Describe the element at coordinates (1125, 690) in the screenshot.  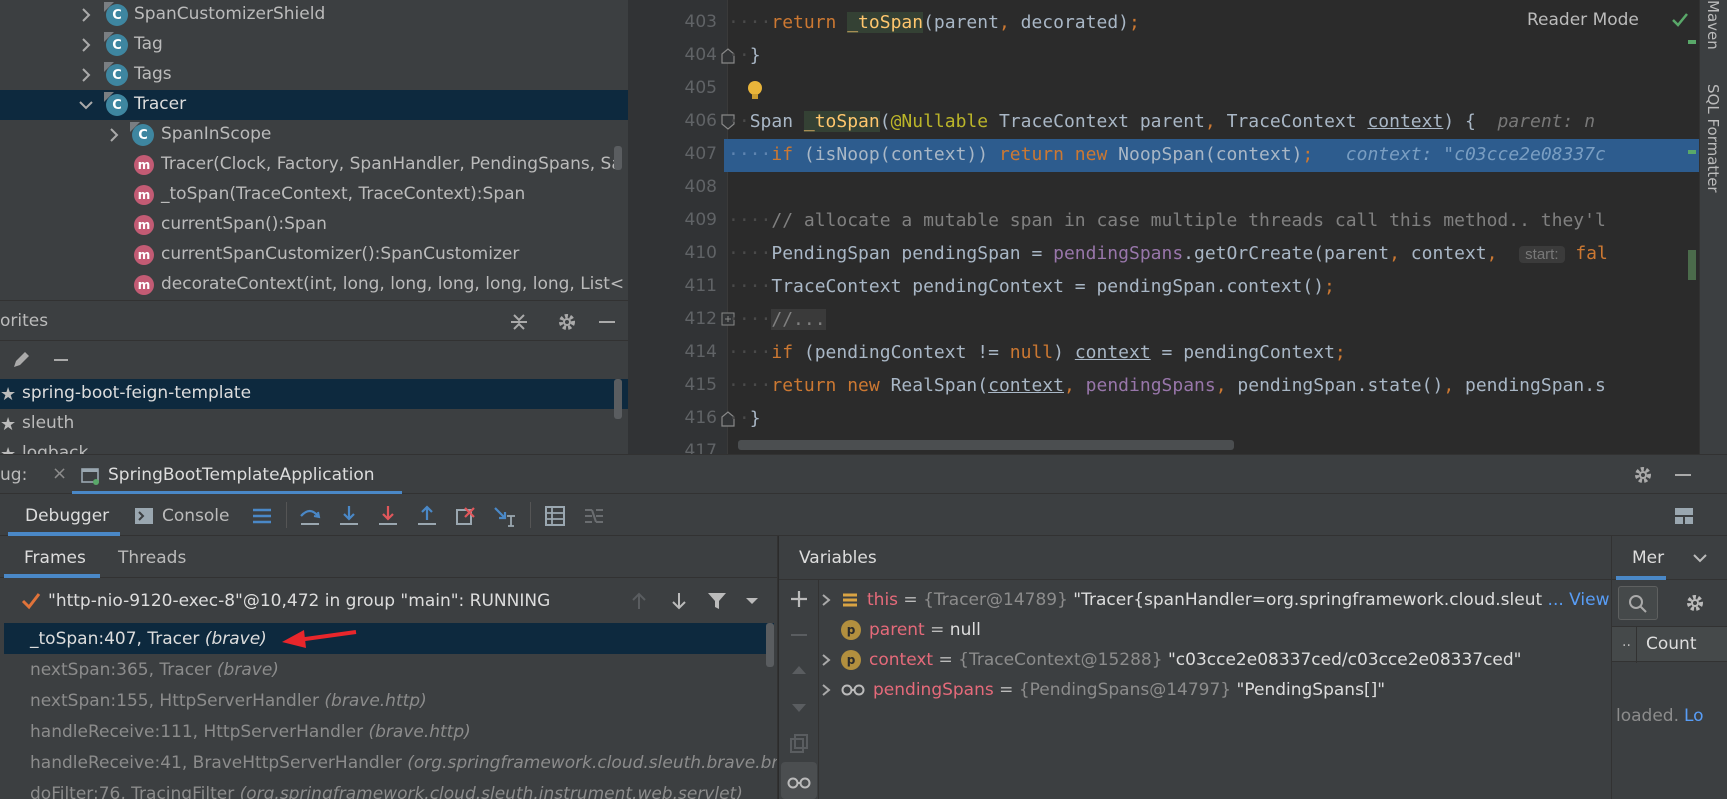
I see `variable-type: {PendingSpans@14797}` at that location.